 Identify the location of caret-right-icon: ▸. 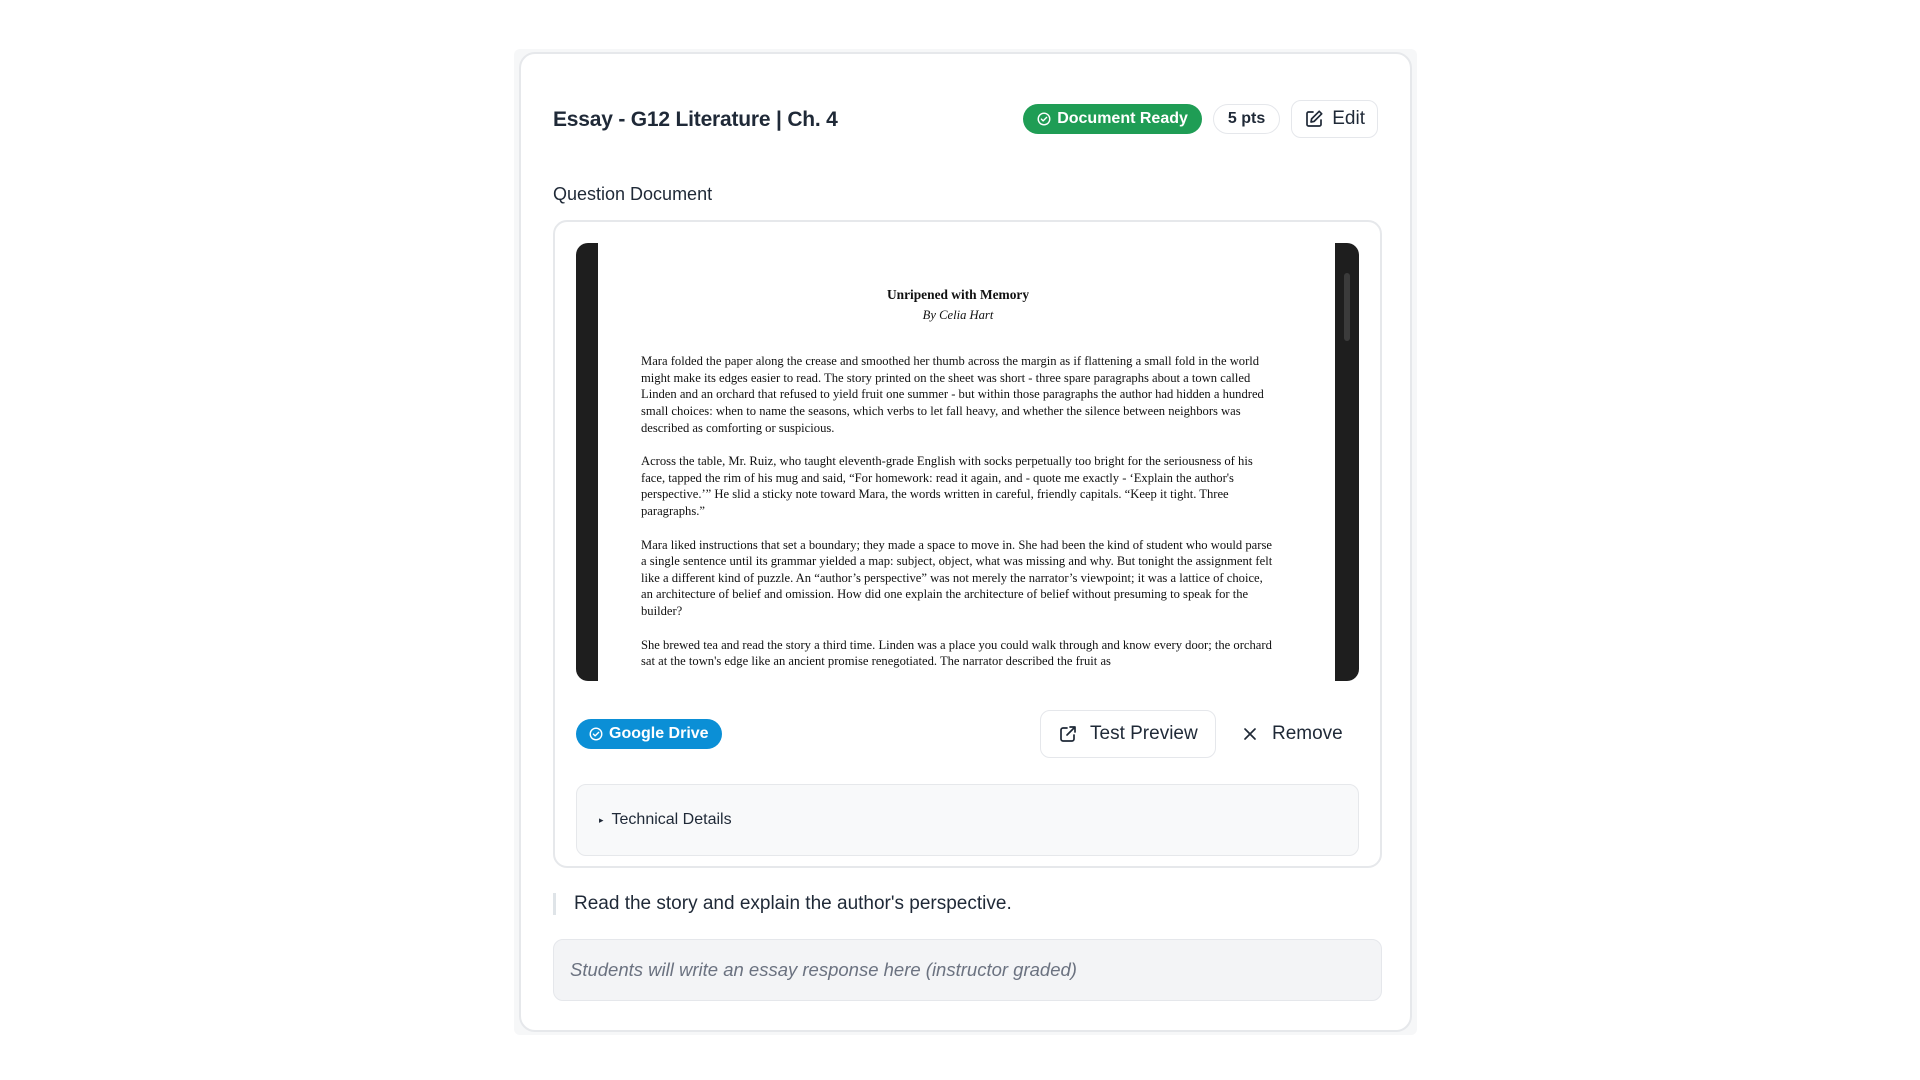
(601, 819).